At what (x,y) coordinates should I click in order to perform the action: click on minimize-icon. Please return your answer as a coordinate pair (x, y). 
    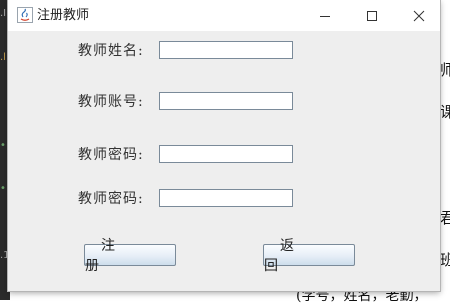
    Looking at the image, I should click on (325, 16).